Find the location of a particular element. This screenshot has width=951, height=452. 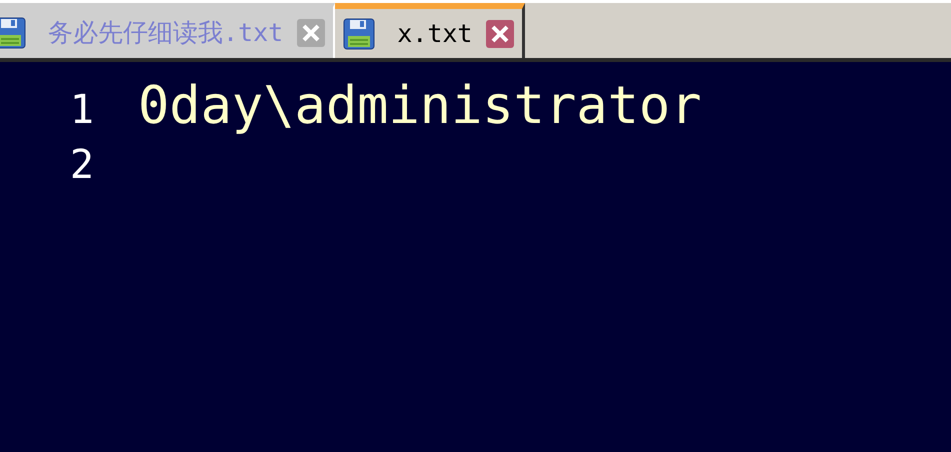

close-icon is located at coordinates (500, 34).